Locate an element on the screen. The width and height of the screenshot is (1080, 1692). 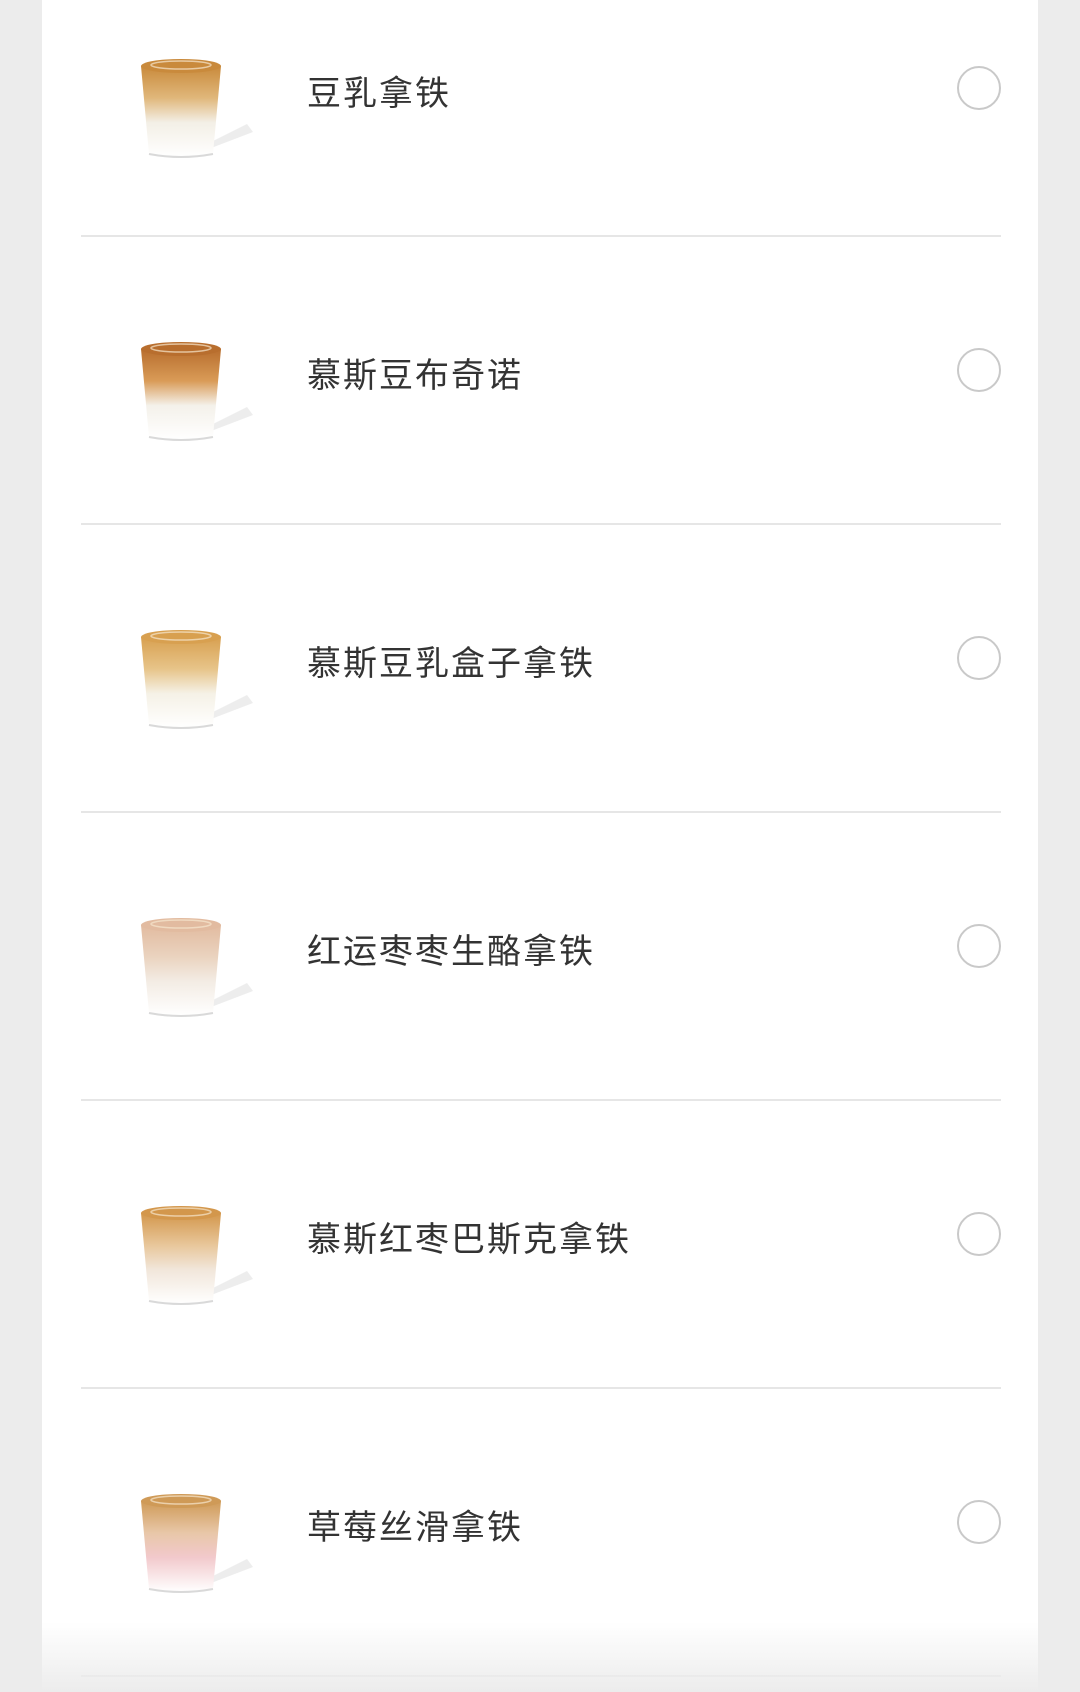
list-item: 慕斯豆布奇诺 is located at coordinates (541, 381).